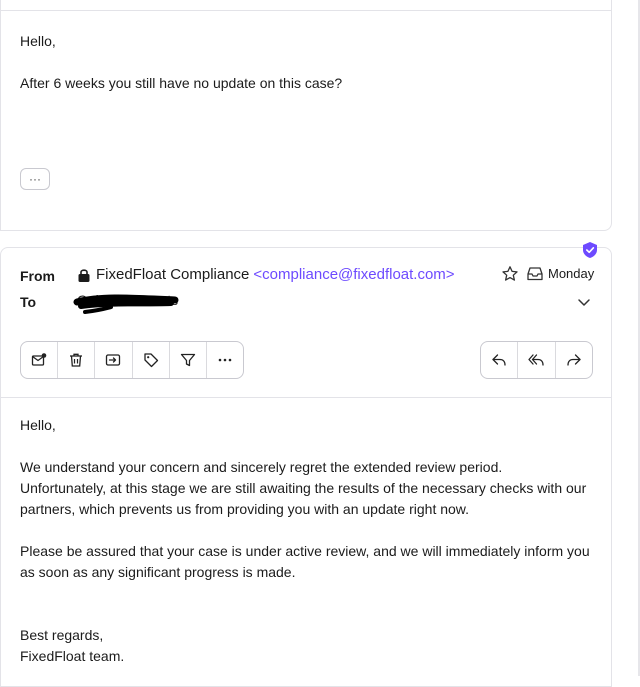  What do you see at coordinates (28, 302) in the screenshot?
I see `to-label: To` at bounding box center [28, 302].